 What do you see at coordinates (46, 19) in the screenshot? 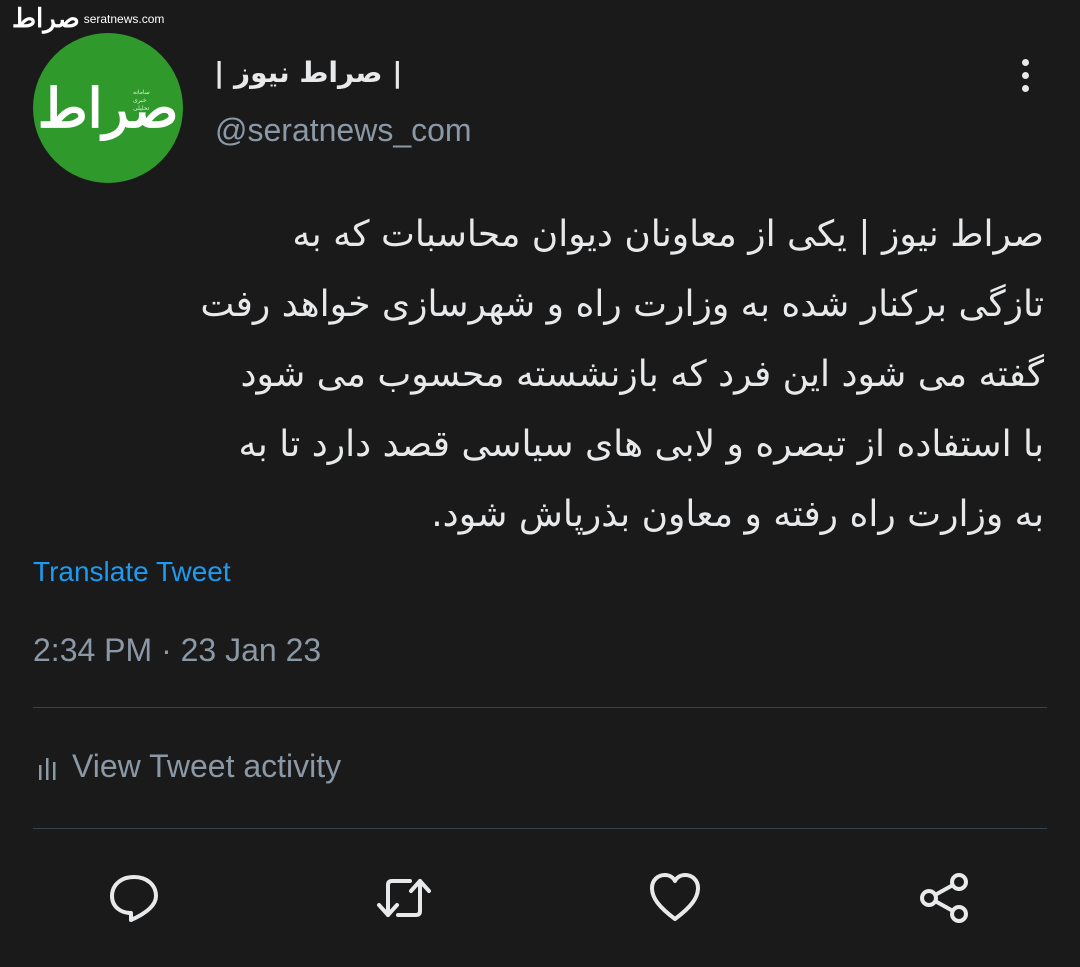
I see `watermark-logo: صراط` at bounding box center [46, 19].